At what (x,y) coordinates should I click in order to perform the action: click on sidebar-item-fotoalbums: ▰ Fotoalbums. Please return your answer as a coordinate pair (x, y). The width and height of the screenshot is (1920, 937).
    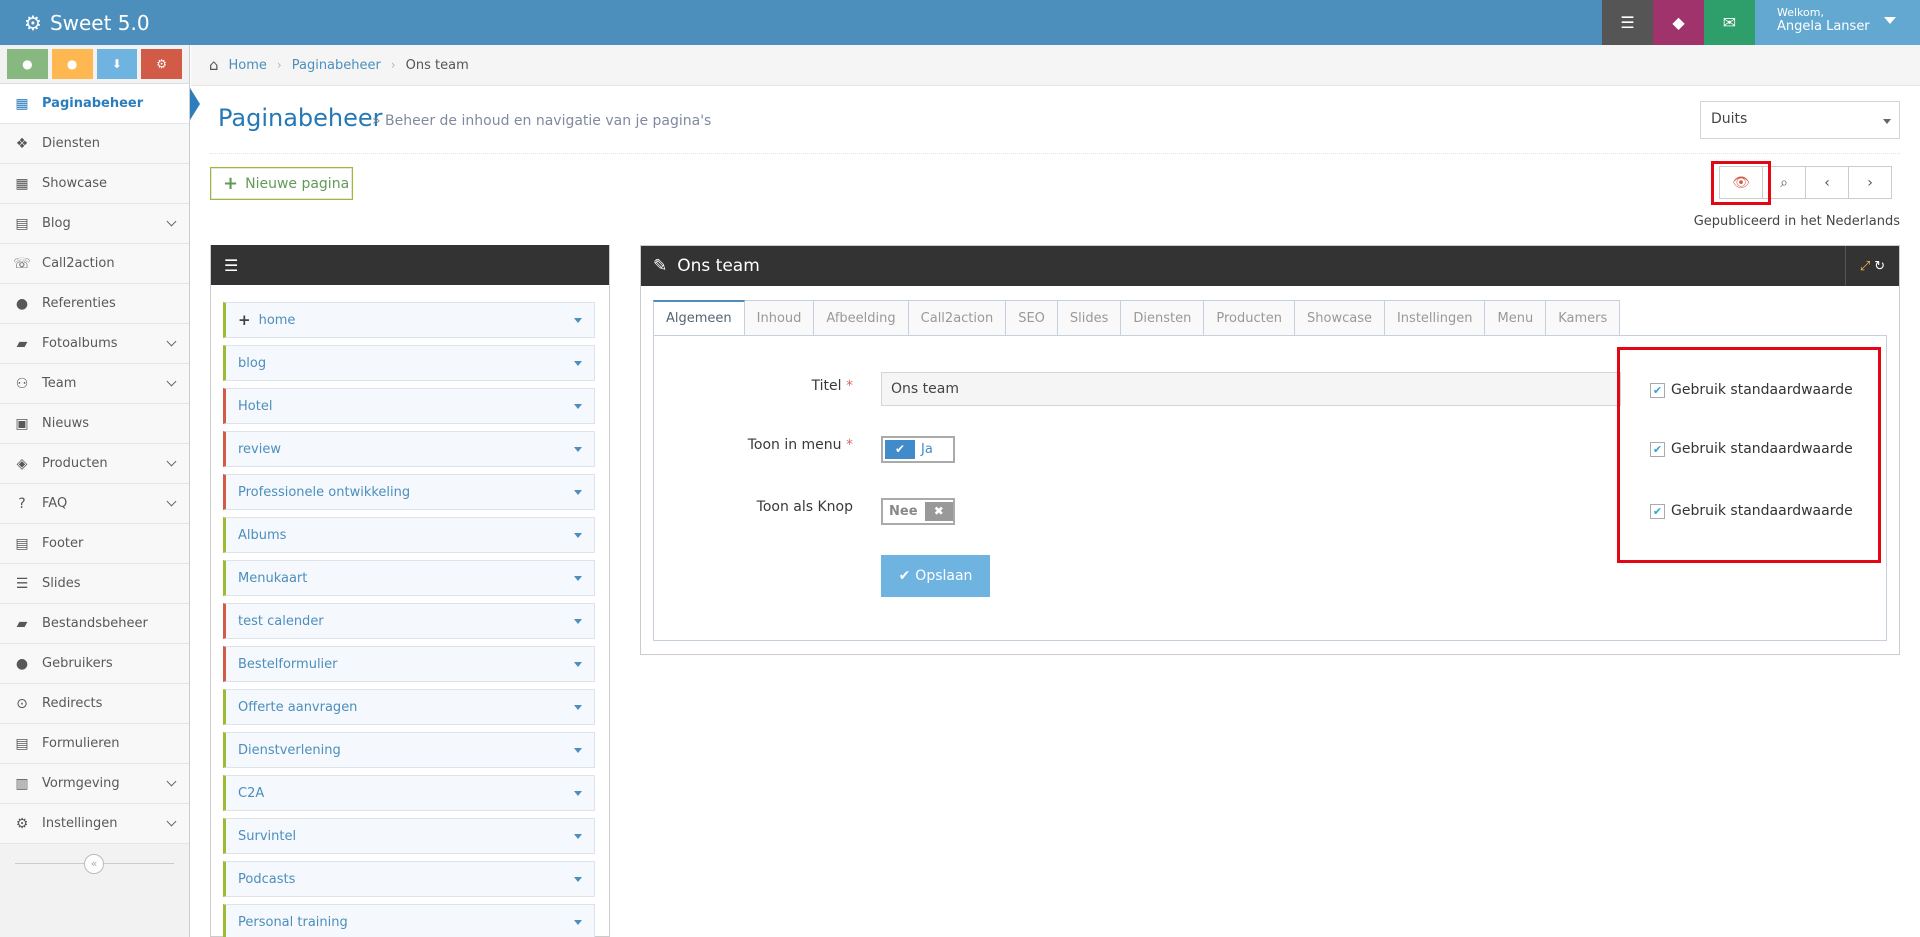
    Looking at the image, I should click on (94, 344).